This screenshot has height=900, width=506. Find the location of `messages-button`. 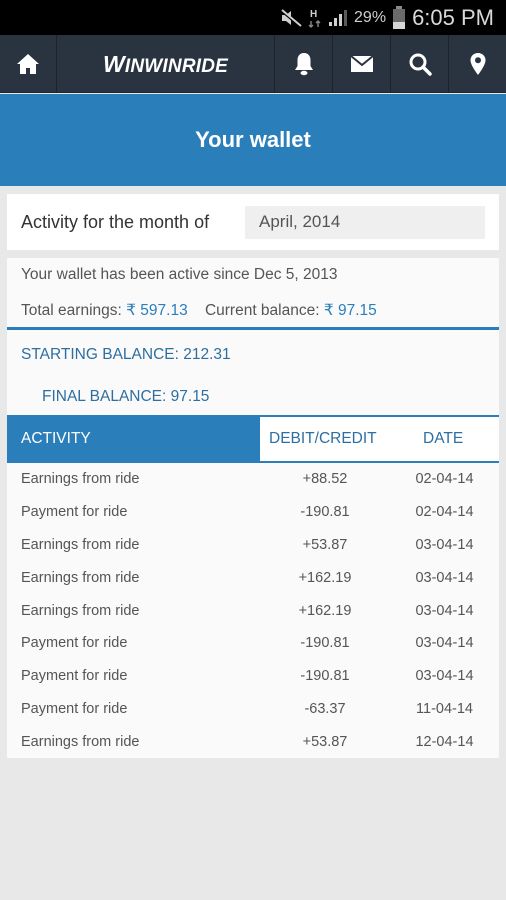

messages-button is located at coordinates (362, 64).